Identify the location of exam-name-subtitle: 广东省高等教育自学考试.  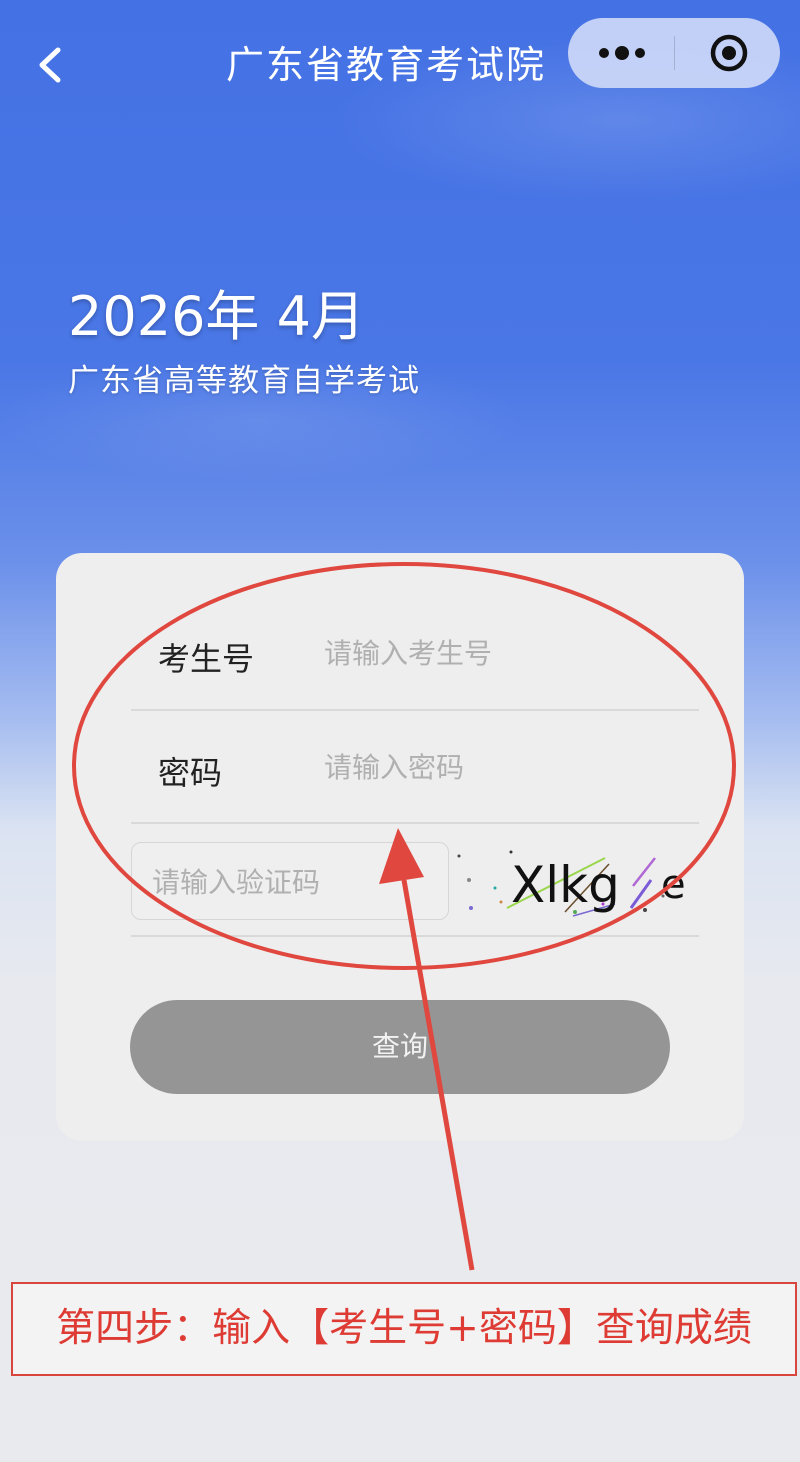
(244, 381).